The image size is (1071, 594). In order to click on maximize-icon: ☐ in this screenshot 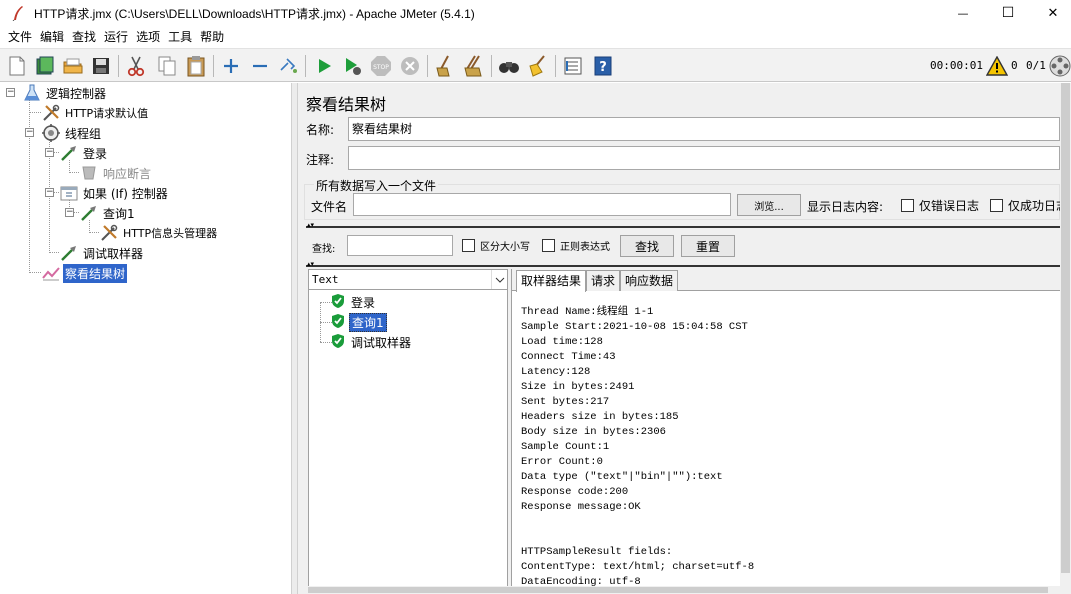, I will do `click(1008, 13)`.